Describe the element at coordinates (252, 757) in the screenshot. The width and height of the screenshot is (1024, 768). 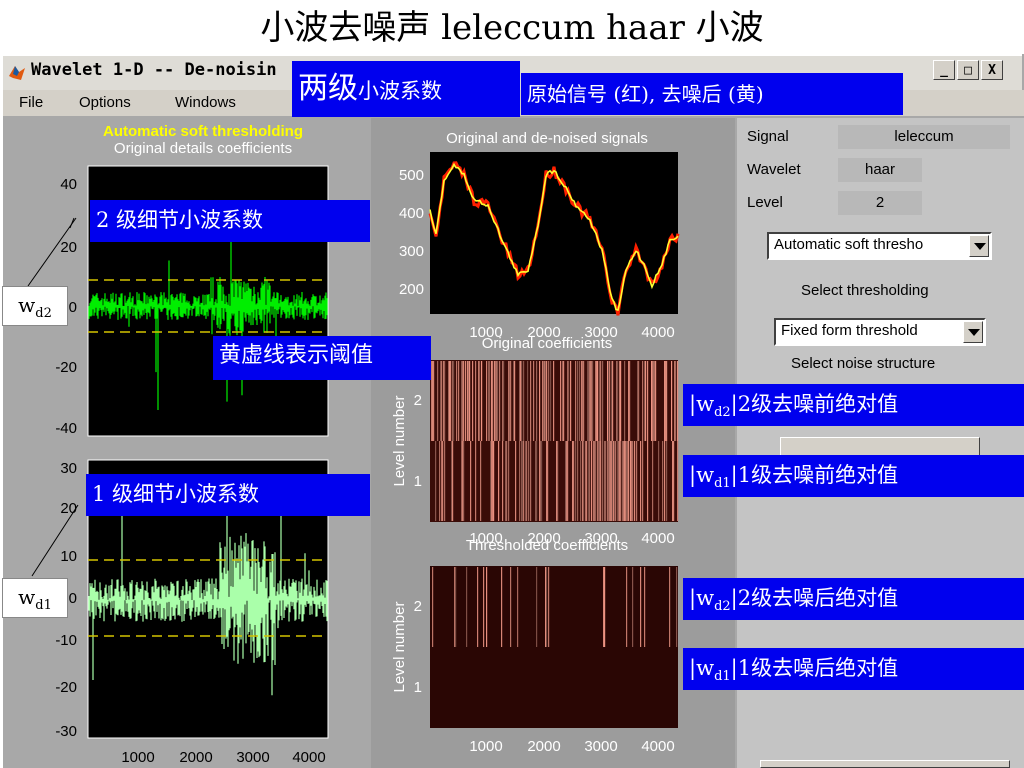
I see `left-x-tick: 3000` at that location.